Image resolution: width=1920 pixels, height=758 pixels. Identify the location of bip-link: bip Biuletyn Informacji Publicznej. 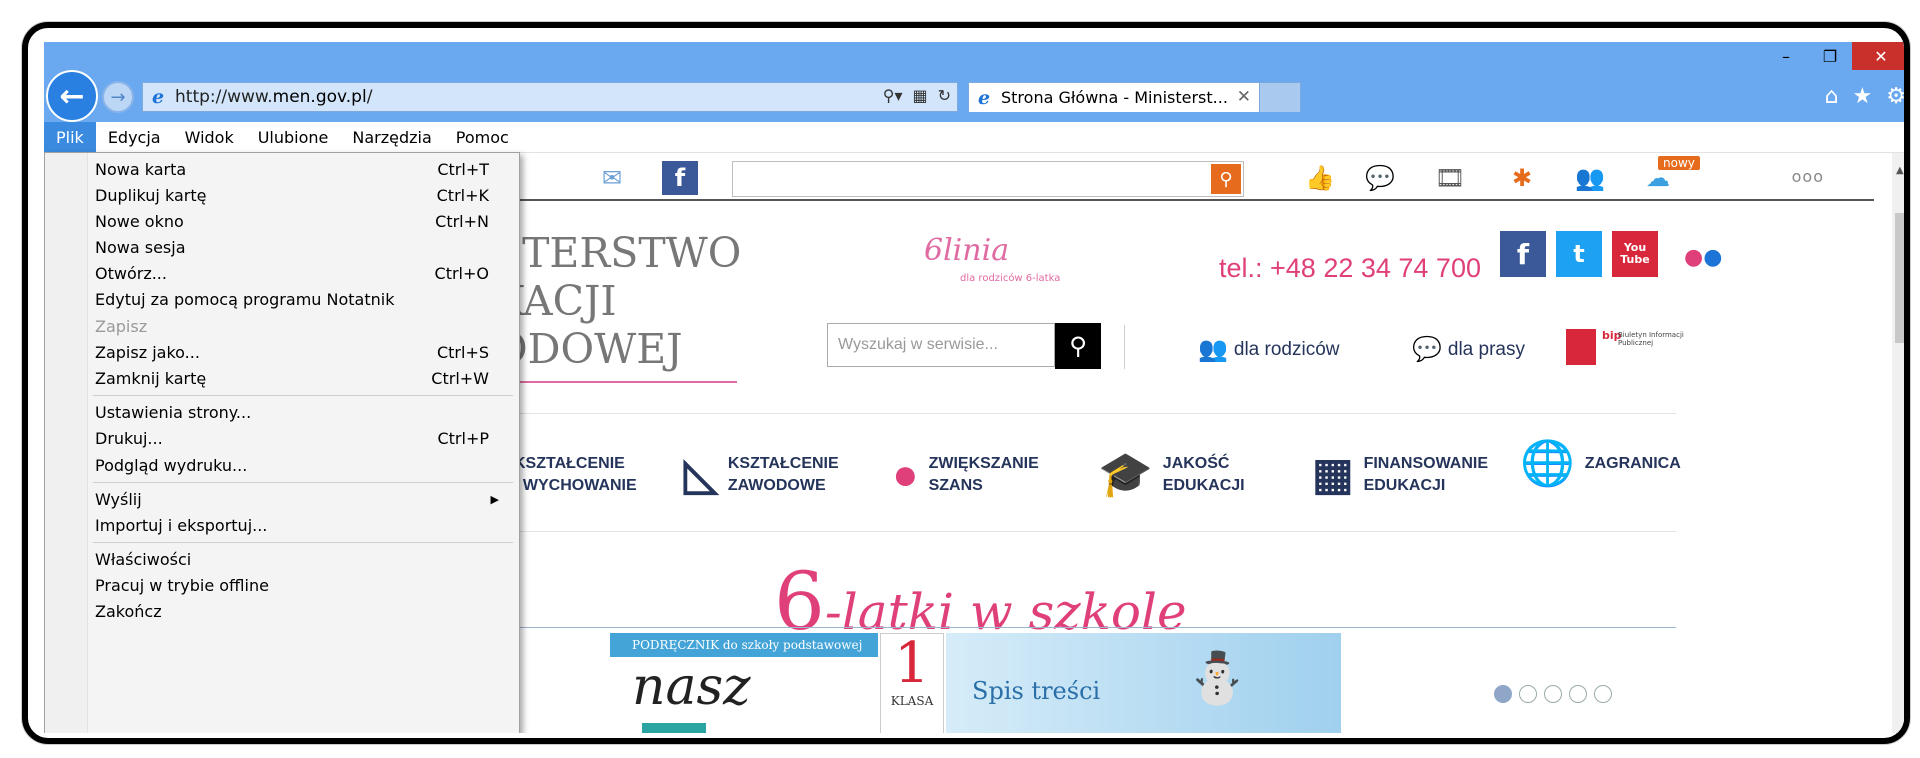
(1626, 351).